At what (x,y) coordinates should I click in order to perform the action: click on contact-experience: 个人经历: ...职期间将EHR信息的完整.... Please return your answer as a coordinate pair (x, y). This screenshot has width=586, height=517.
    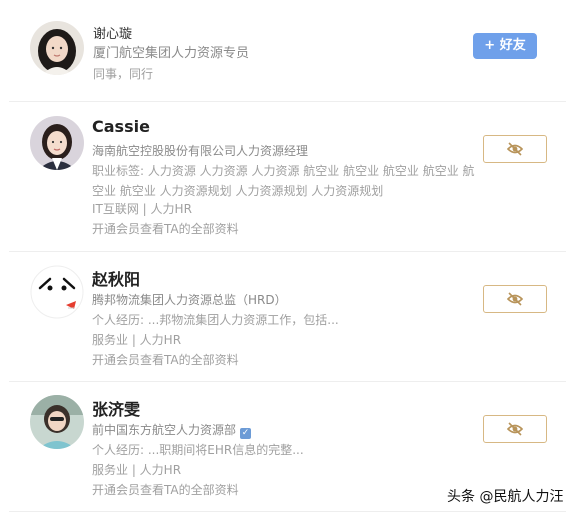
    Looking at the image, I should click on (198, 450).